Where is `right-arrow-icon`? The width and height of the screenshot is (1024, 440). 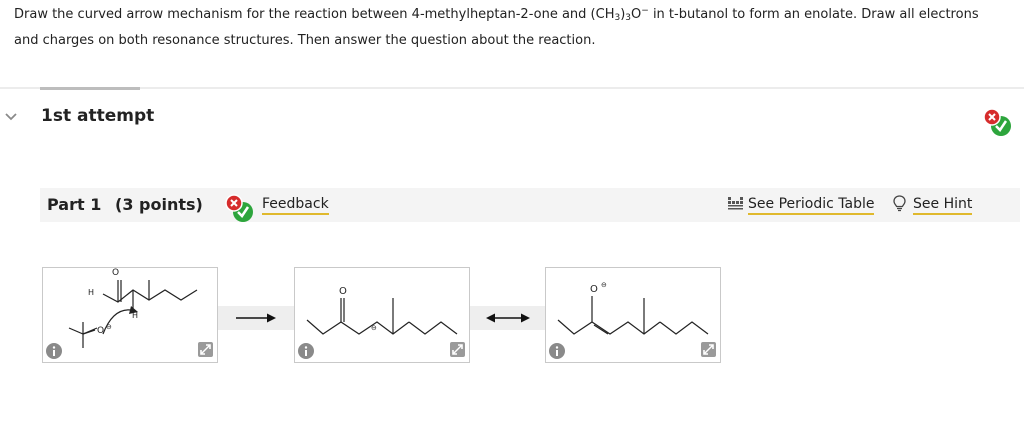 right-arrow-icon is located at coordinates (256, 318).